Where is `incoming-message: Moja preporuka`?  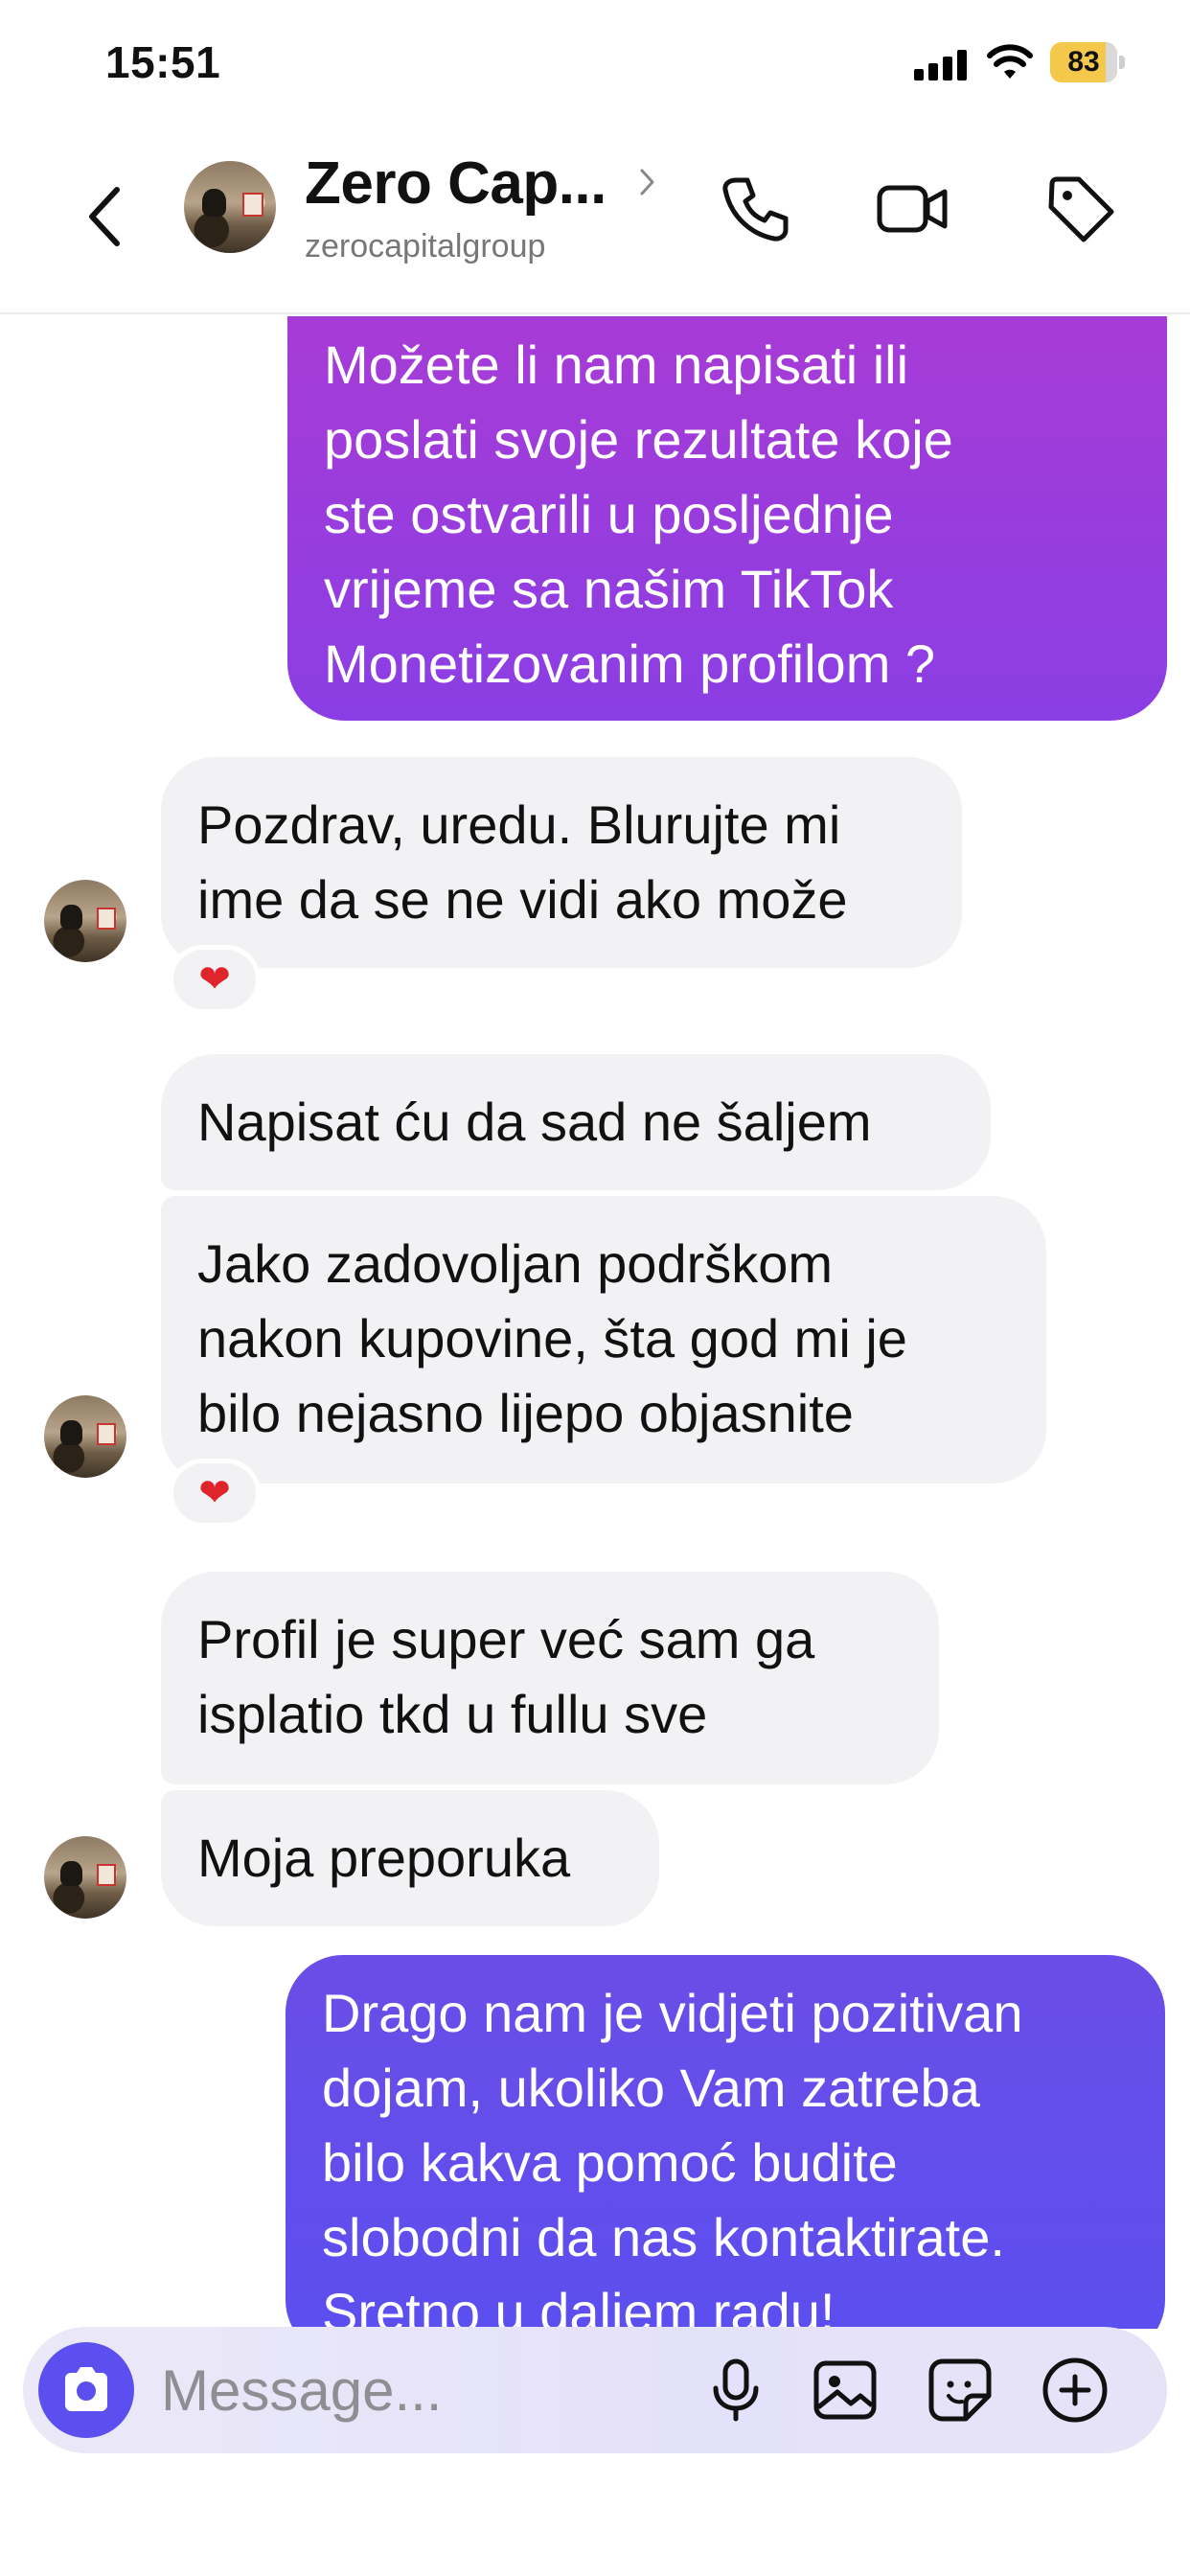 incoming-message: Moja preporuka is located at coordinates (410, 1858).